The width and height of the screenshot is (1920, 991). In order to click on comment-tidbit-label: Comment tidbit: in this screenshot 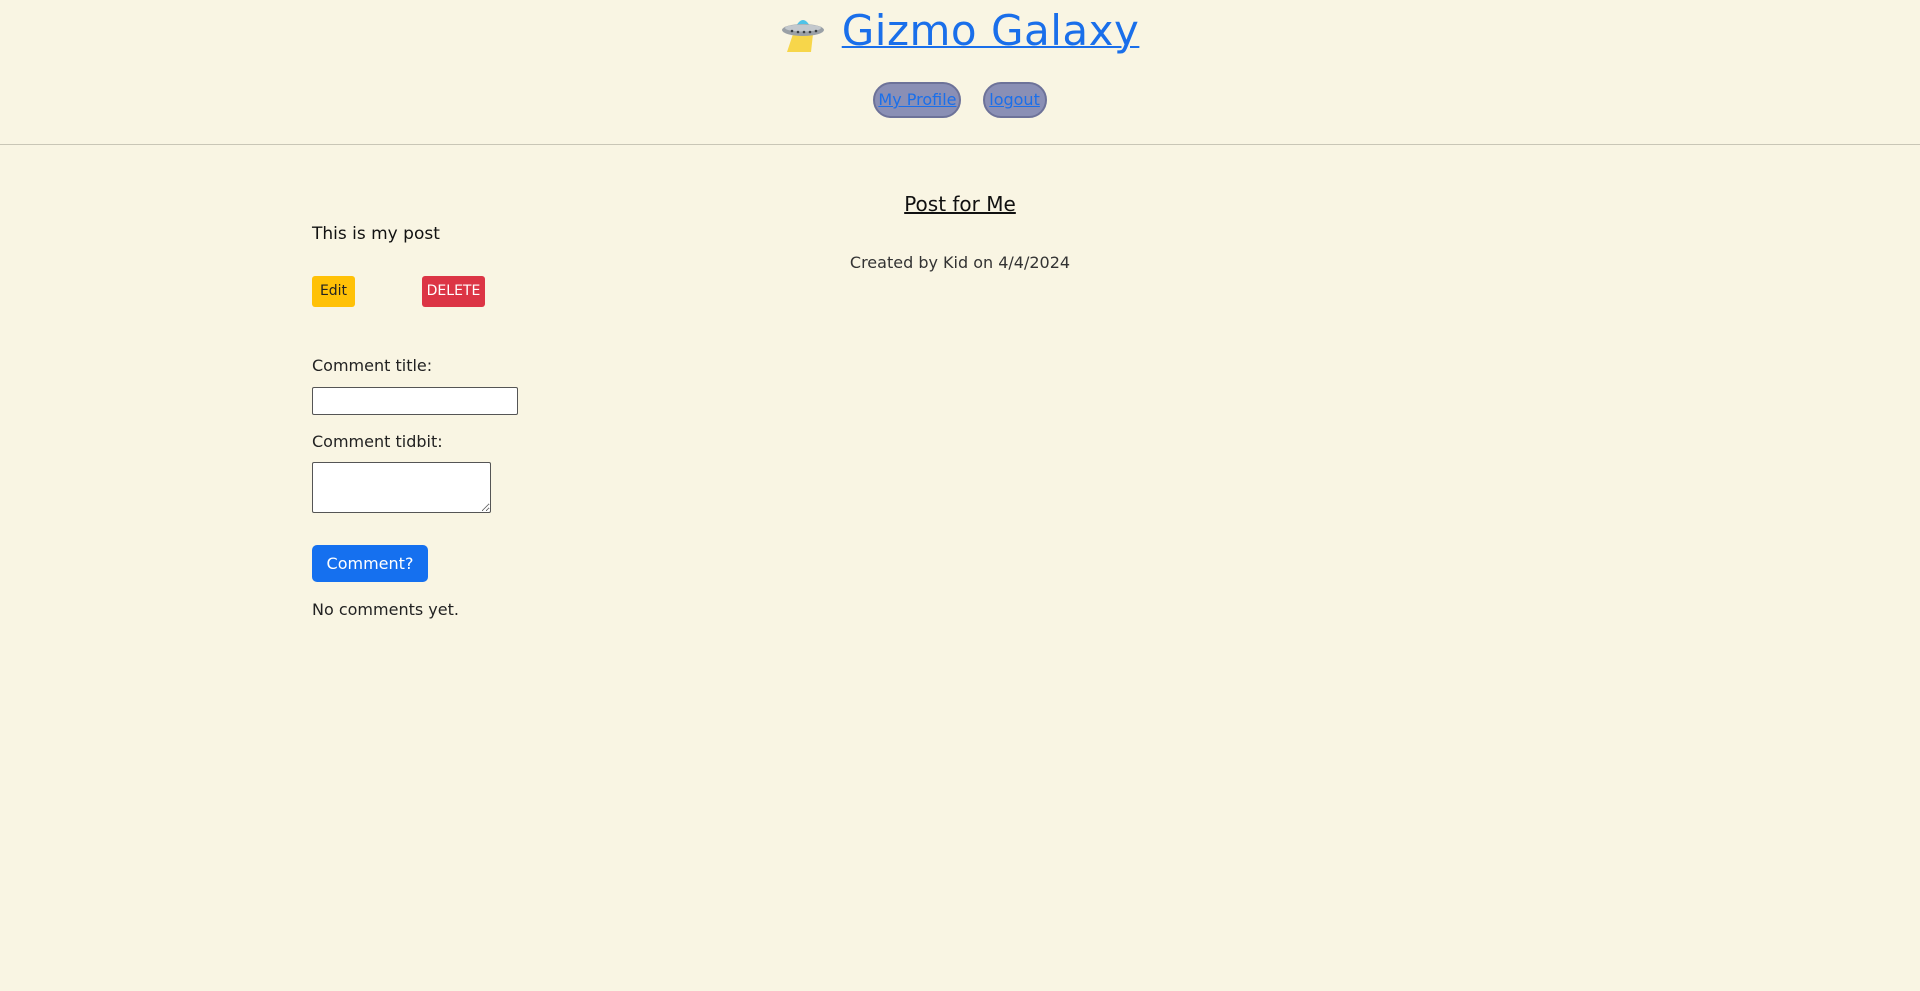, I will do `click(377, 441)`.